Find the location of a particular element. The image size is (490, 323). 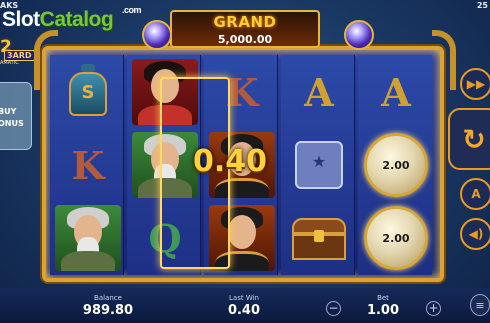

reel-column: A 2.00 2.00 is located at coordinates (395, 165).